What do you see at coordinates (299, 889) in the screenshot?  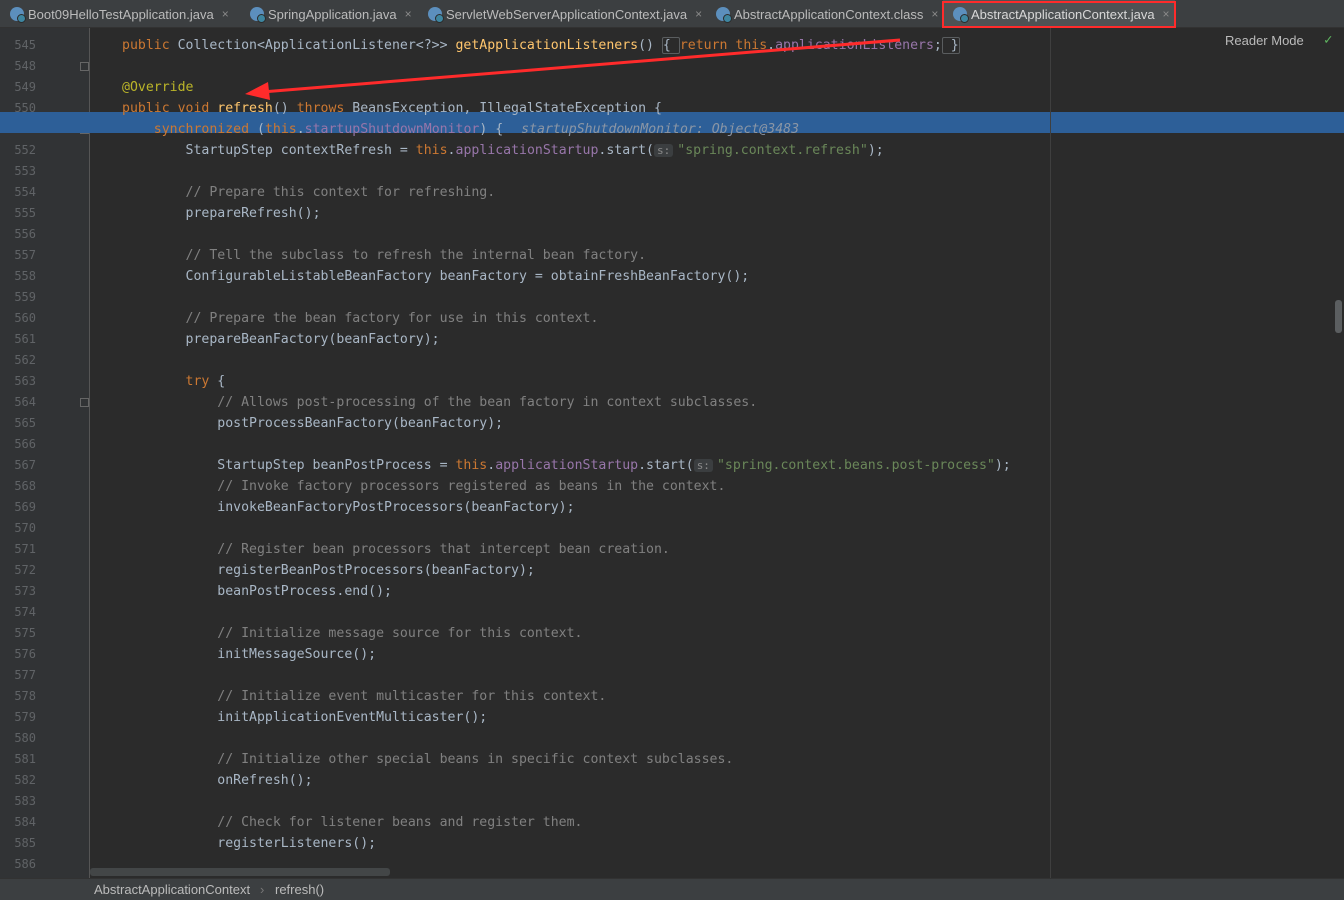 I see `breadcrumb-method: refresh()` at bounding box center [299, 889].